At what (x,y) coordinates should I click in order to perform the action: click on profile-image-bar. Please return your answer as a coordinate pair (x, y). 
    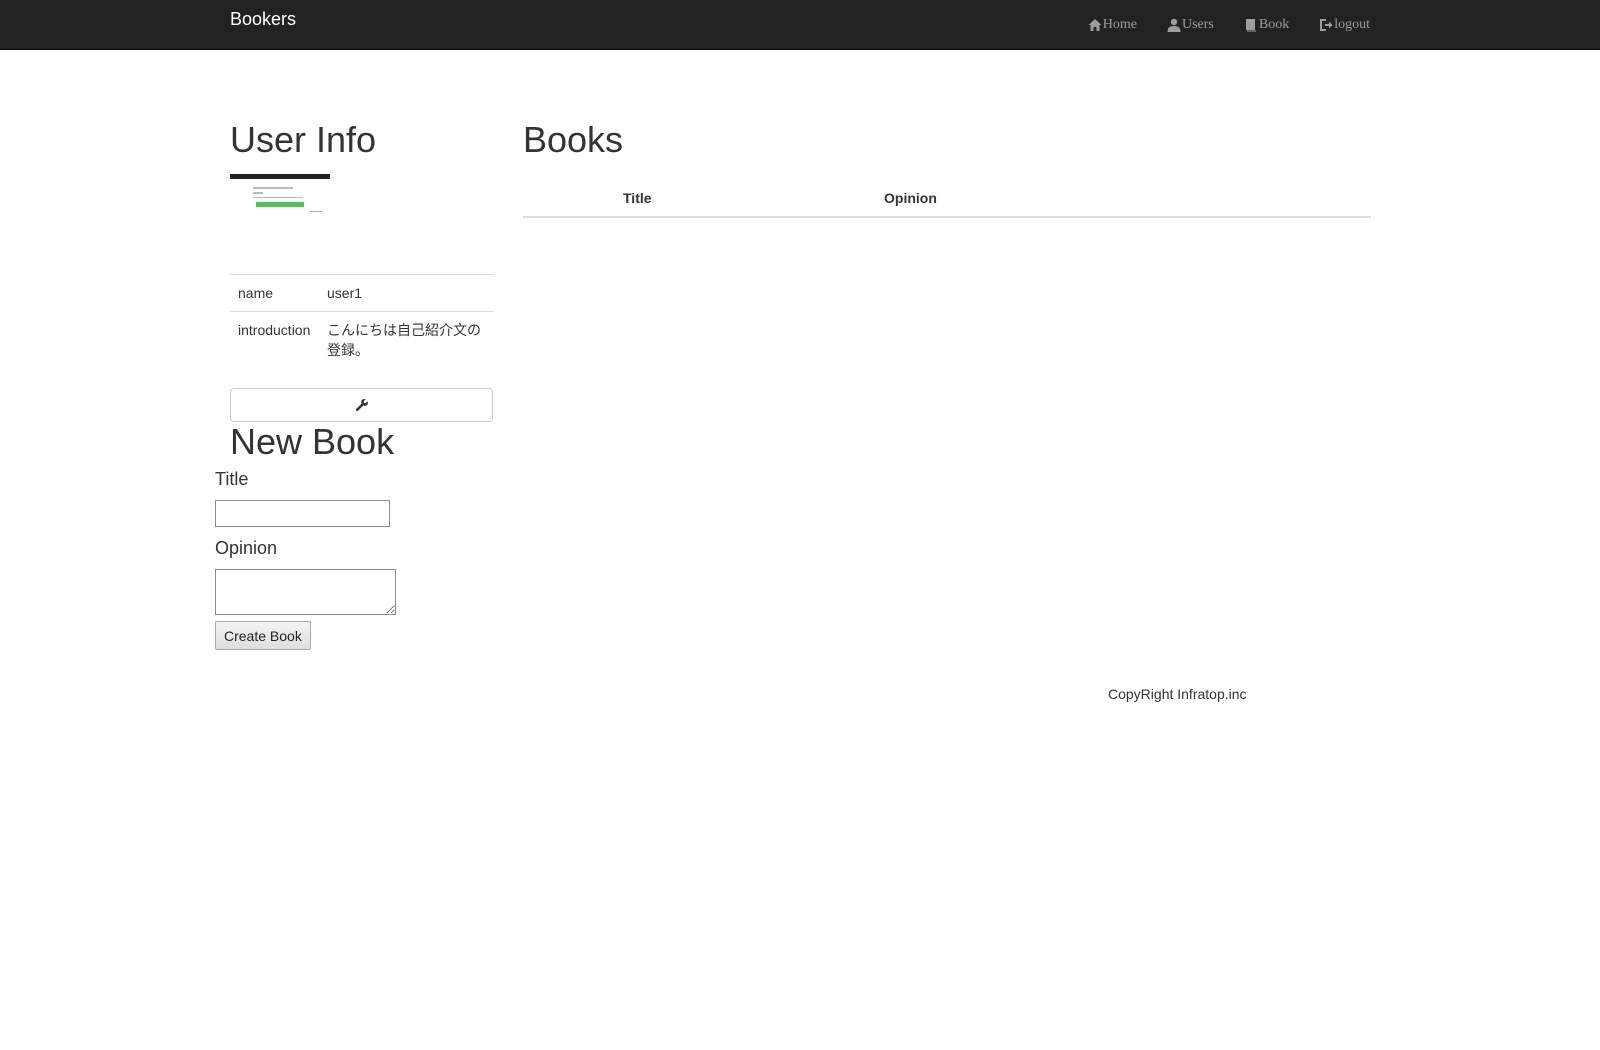
    Looking at the image, I should click on (280, 204).